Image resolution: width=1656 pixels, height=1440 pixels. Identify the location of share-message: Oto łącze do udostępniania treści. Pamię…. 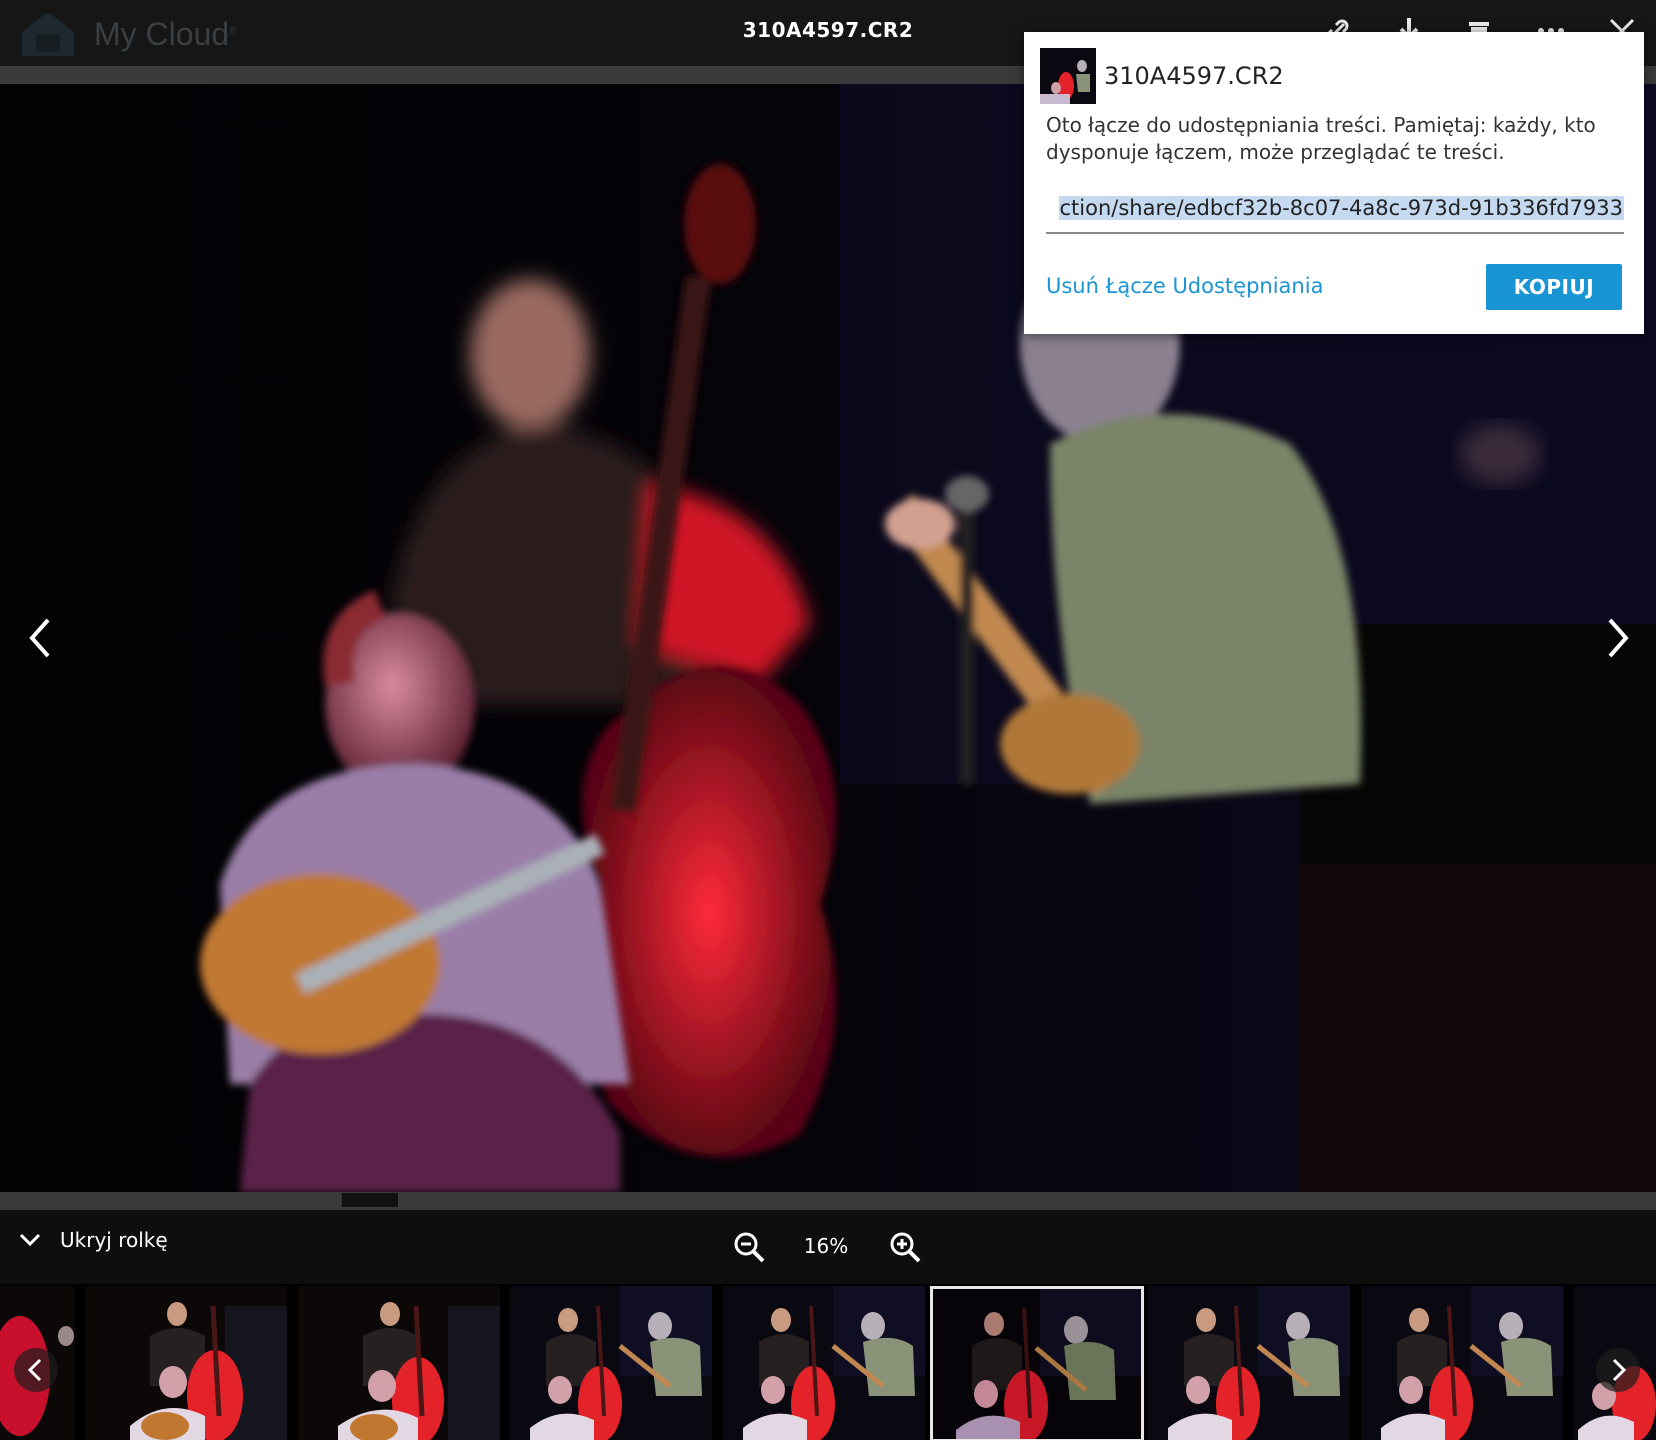
(1321, 138).